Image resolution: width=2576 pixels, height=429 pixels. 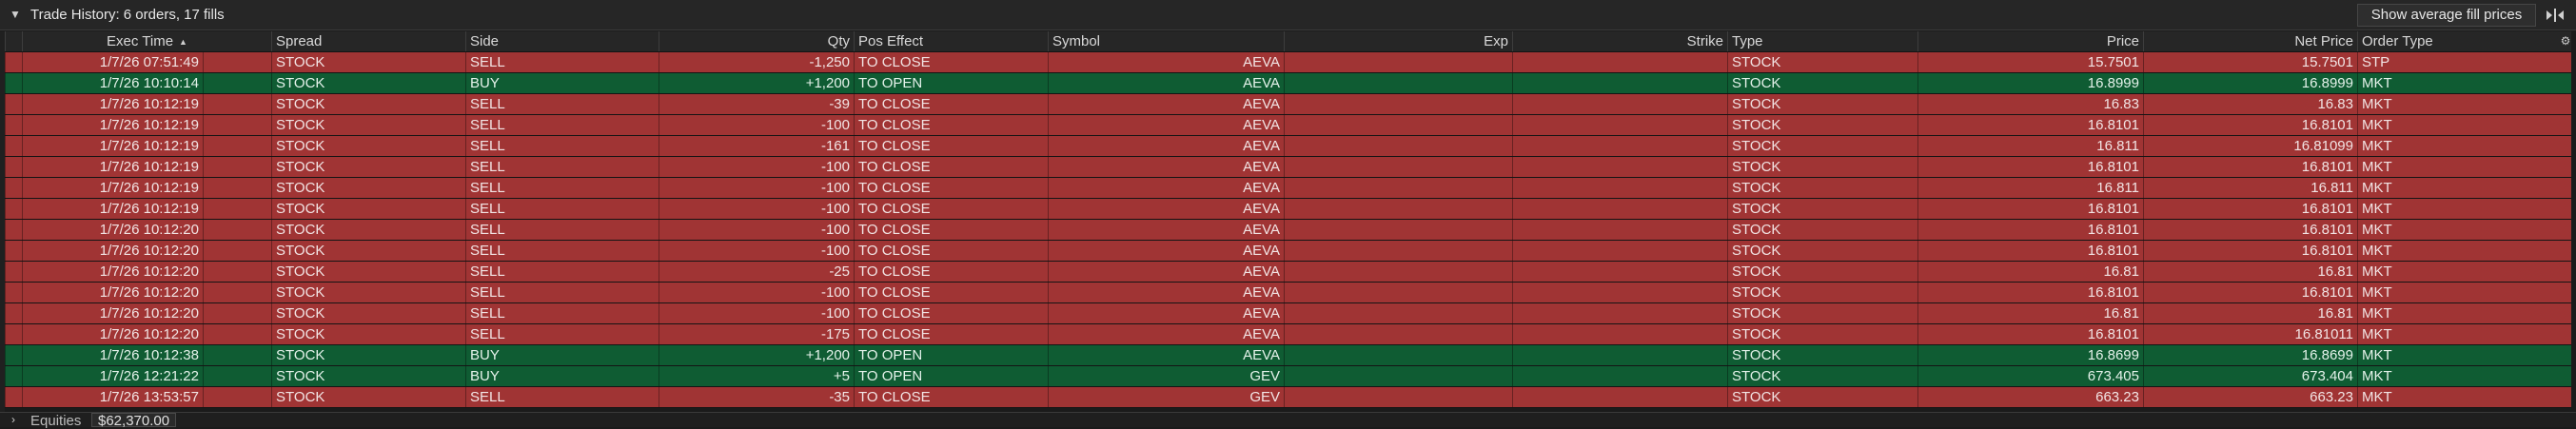 I want to click on cell-net-price: 16.81011, so click(x=2250, y=334).